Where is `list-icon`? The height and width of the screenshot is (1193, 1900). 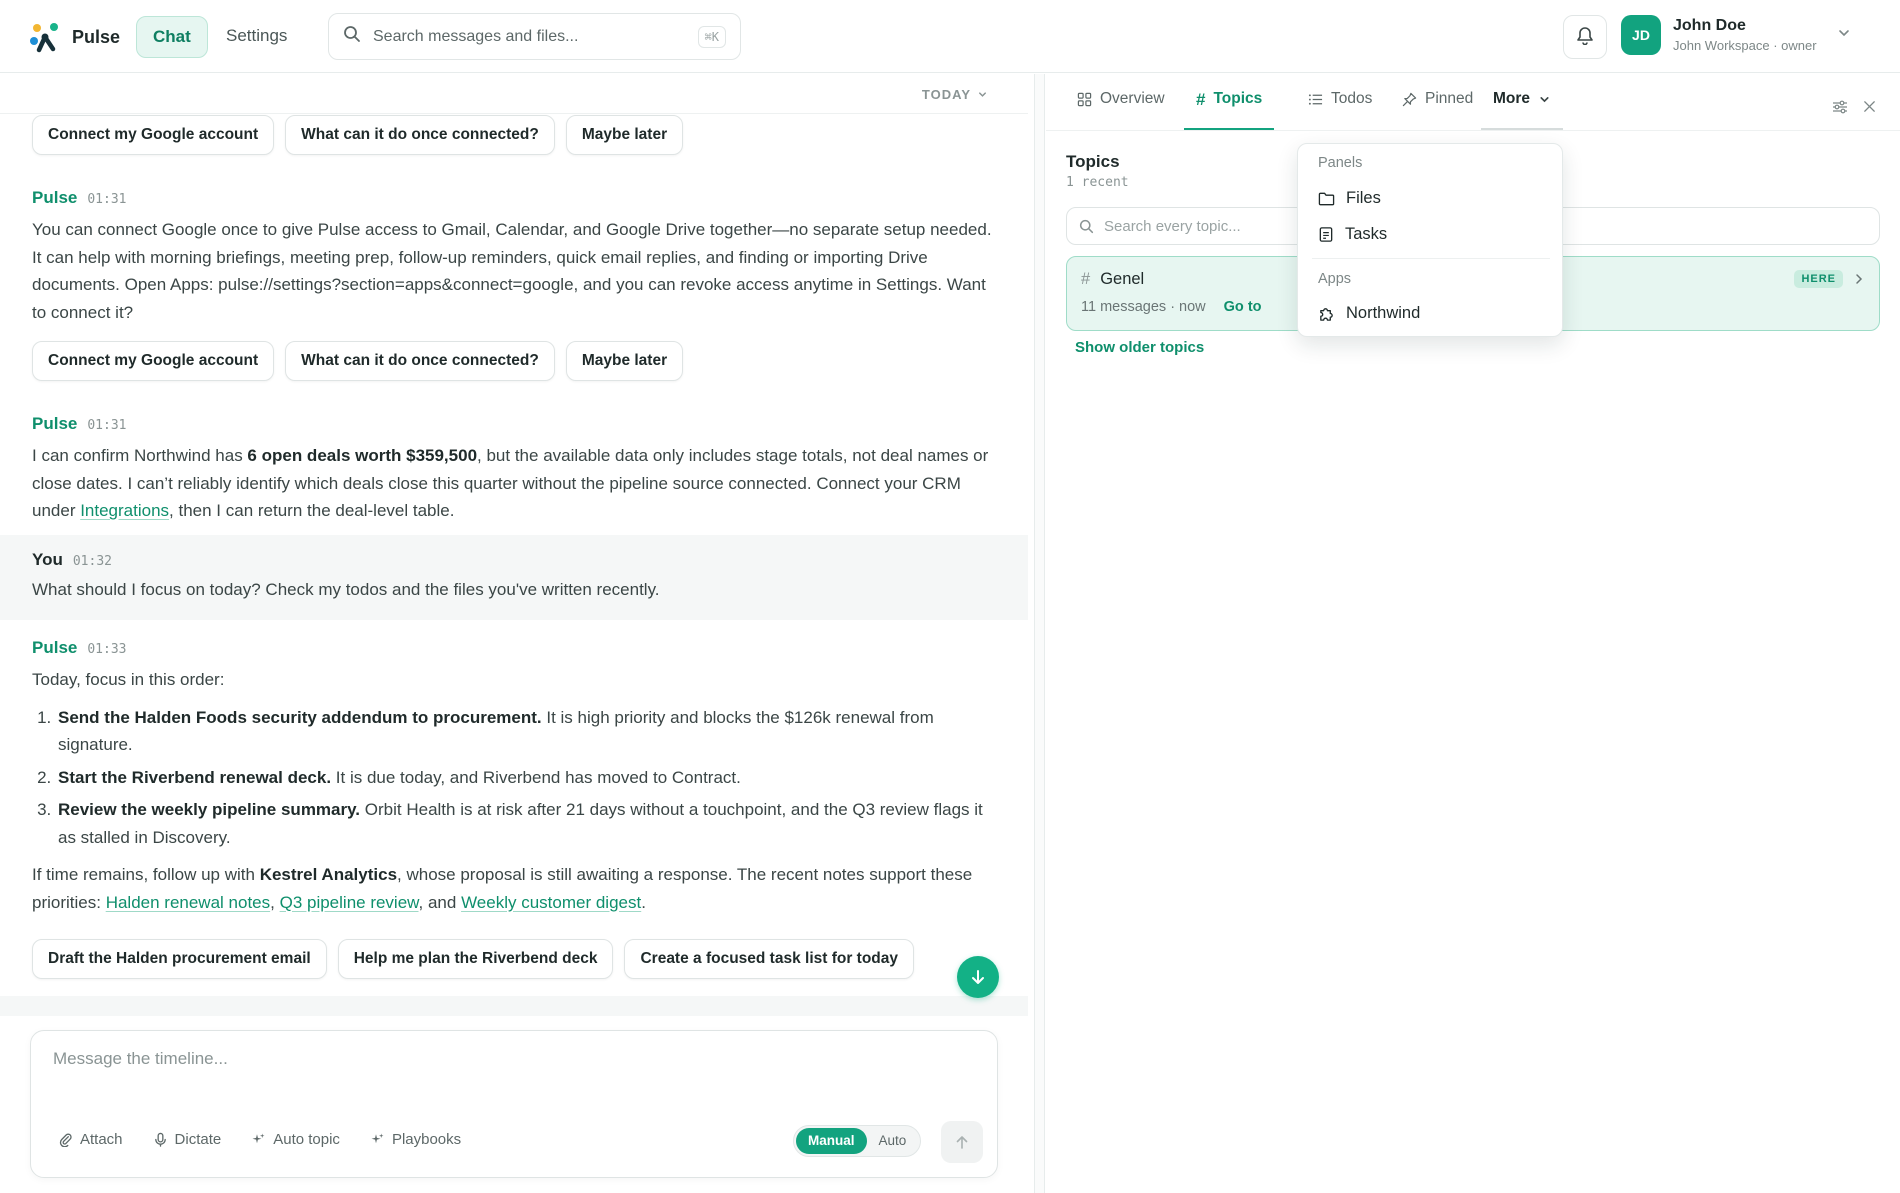
list-icon is located at coordinates (1315, 99).